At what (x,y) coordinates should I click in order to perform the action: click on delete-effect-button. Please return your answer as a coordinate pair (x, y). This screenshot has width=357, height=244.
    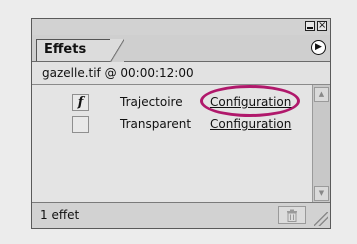
    Looking at the image, I should click on (292, 215).